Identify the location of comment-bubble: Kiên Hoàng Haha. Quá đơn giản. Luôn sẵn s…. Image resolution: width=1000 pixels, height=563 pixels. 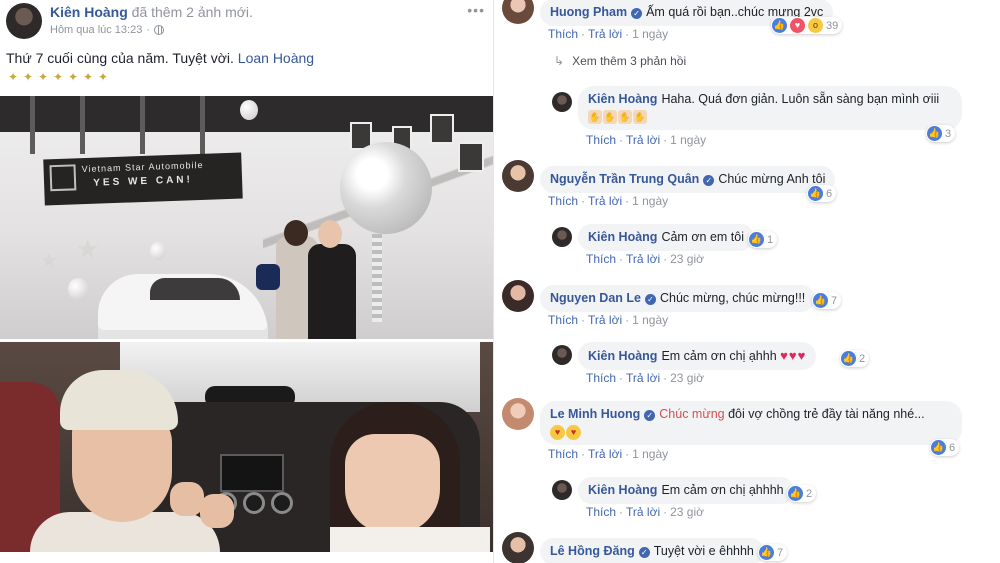
(770, 108).